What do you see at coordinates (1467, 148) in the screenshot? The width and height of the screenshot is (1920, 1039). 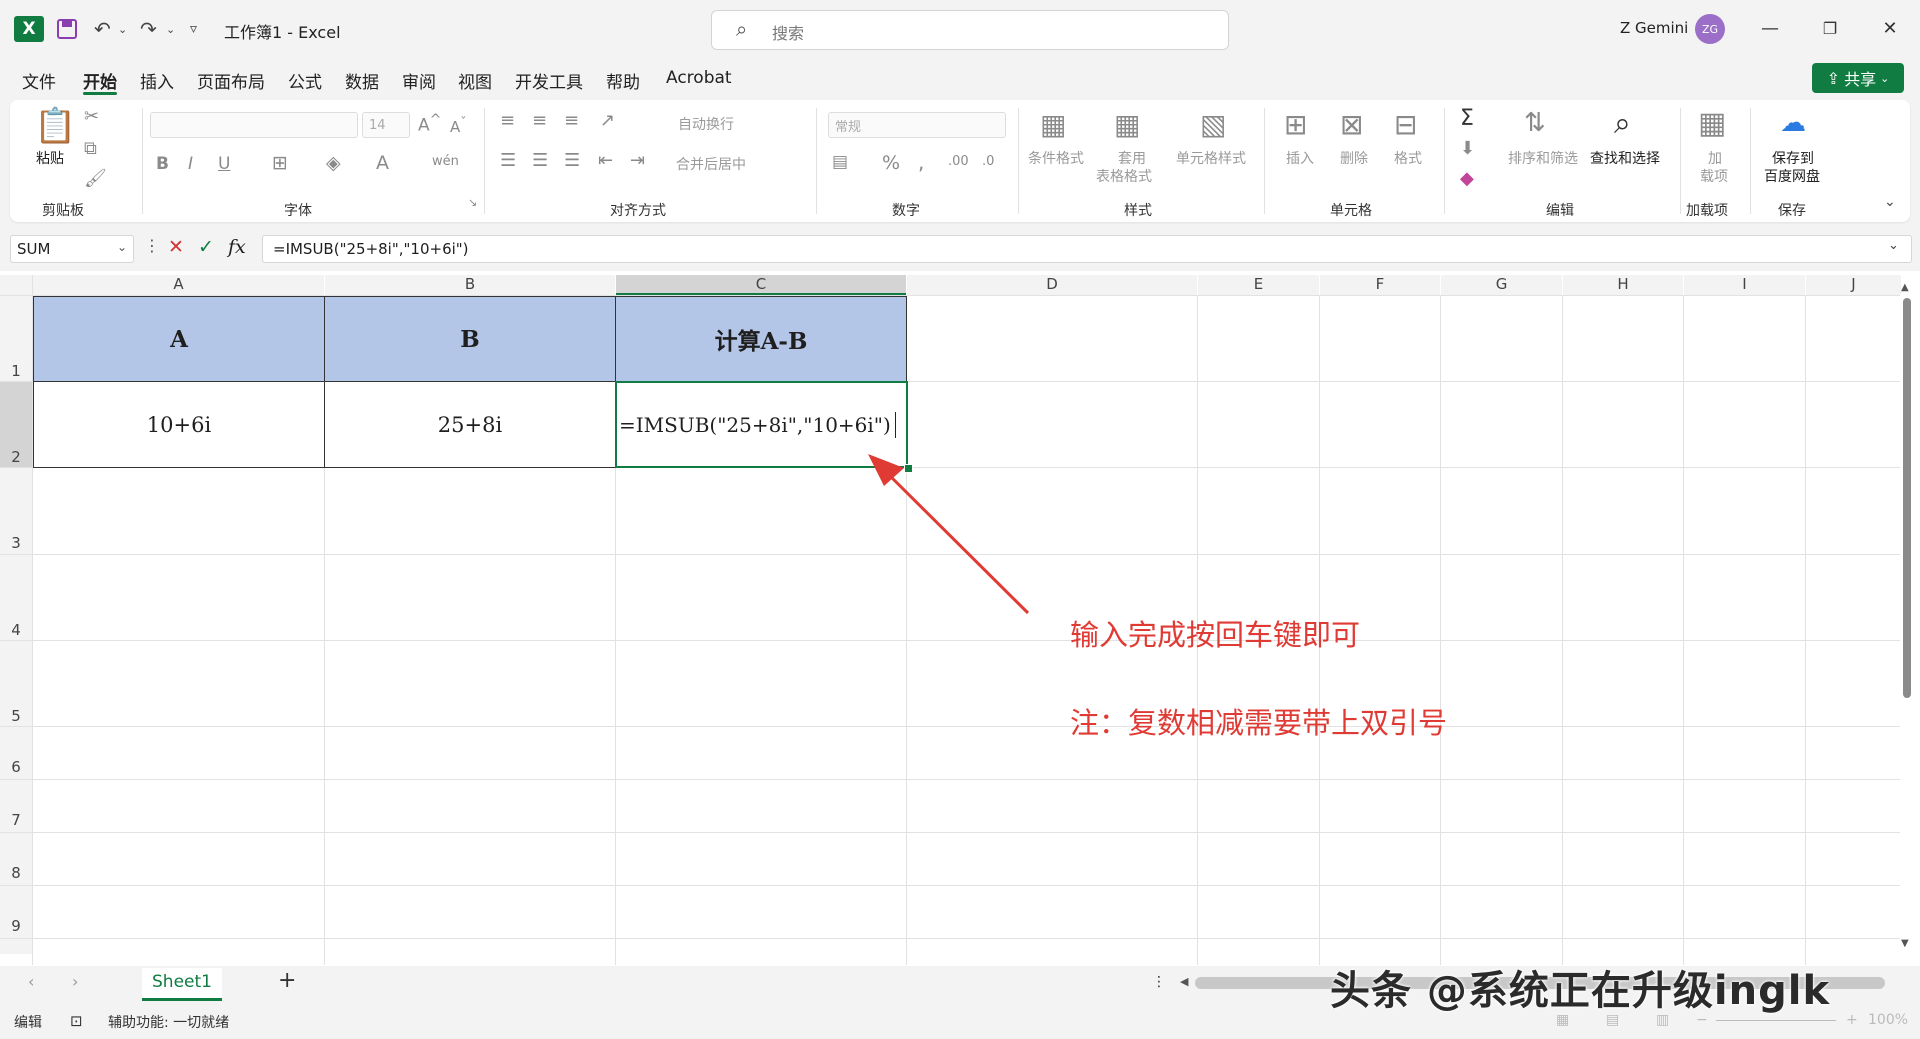 I see `fill-icon: ⬇` at bounding box center [1467, 148].